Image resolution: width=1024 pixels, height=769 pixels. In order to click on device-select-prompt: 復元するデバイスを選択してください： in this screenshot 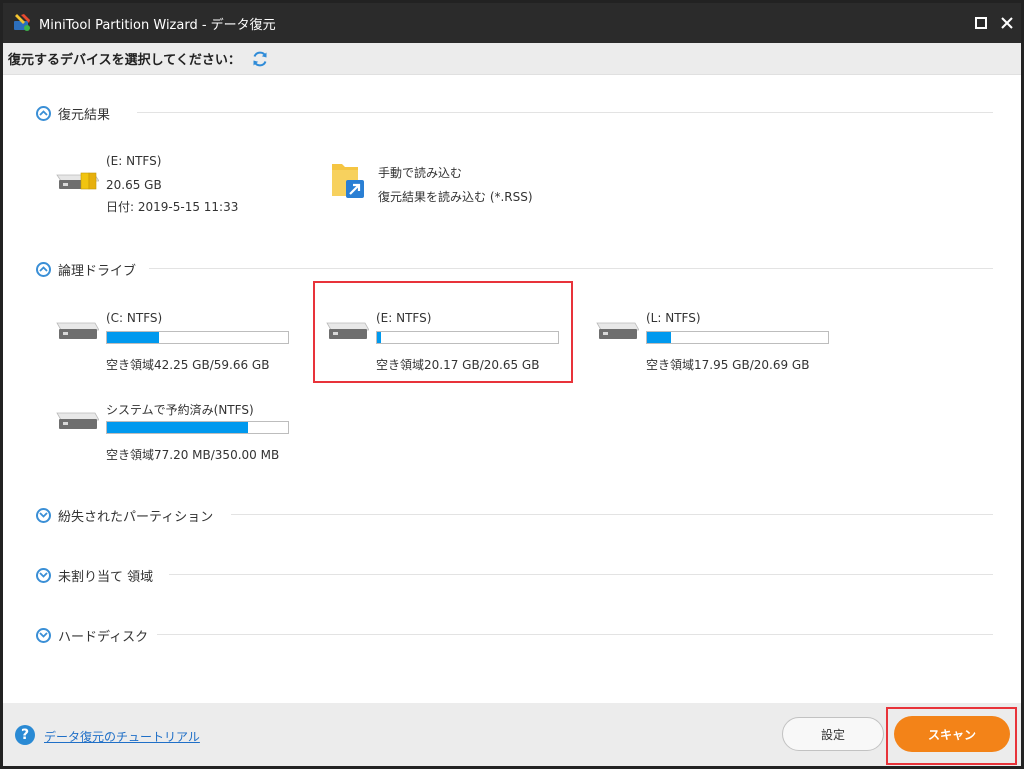, I will do `click(124, 60)`.